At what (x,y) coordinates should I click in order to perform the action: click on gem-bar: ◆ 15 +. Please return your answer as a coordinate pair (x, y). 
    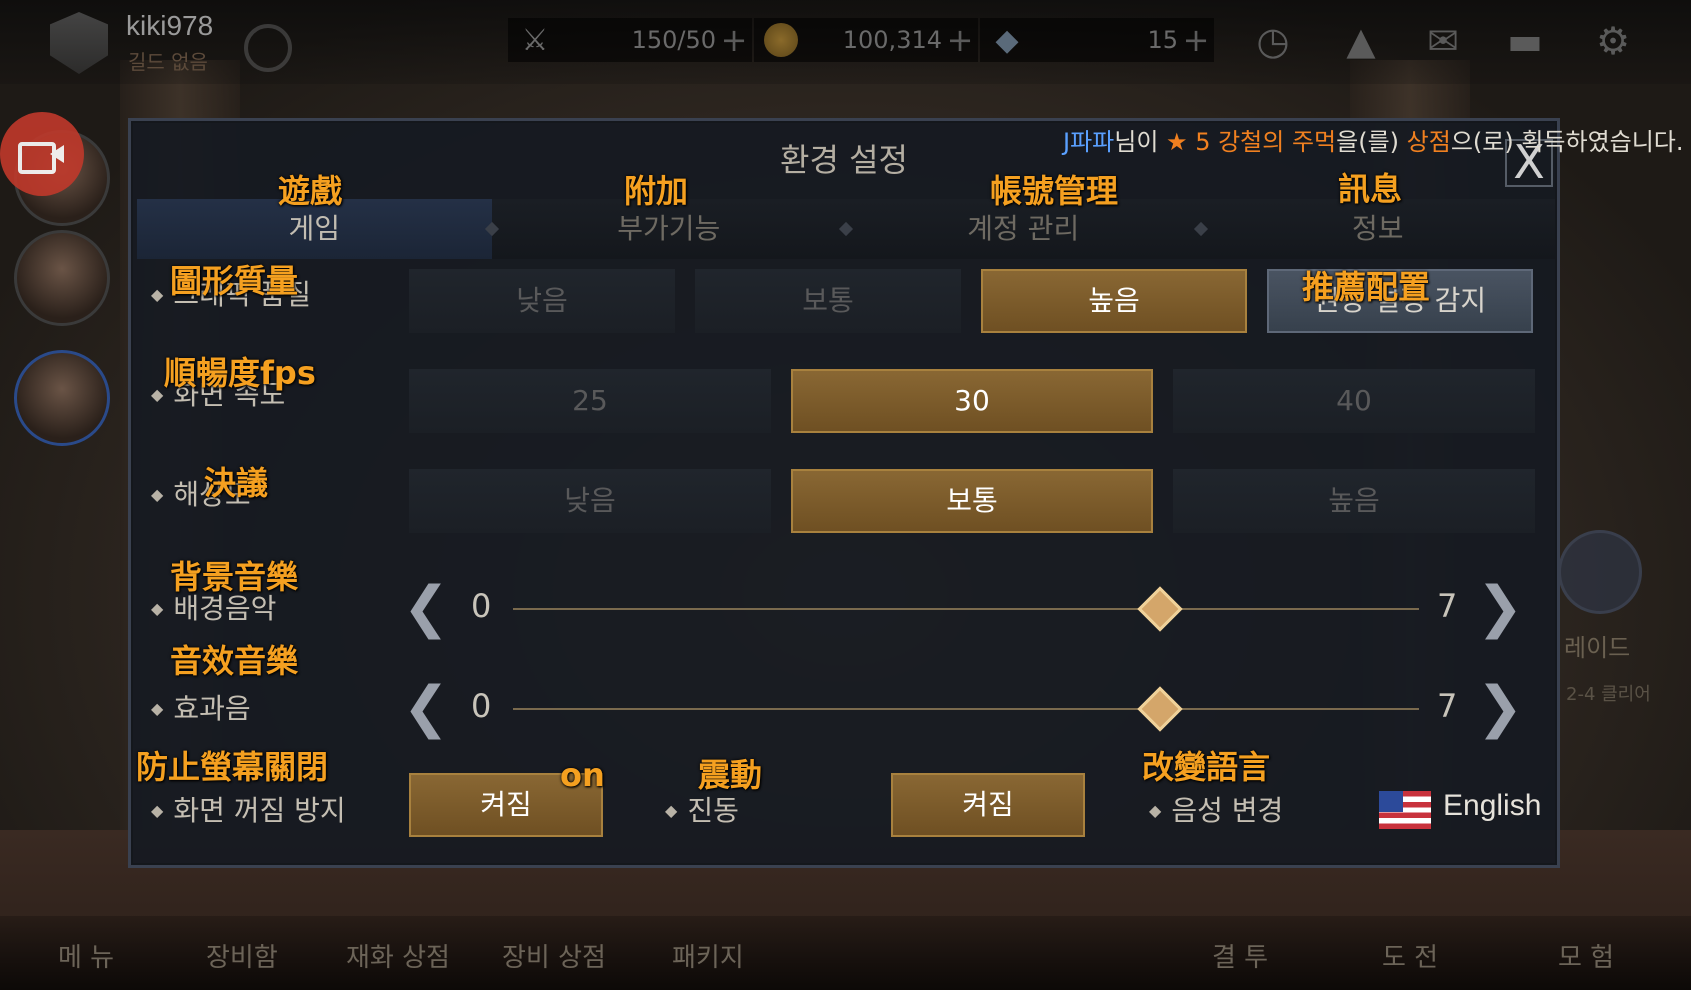
    Looking at the image, I should click on (1097, 40).